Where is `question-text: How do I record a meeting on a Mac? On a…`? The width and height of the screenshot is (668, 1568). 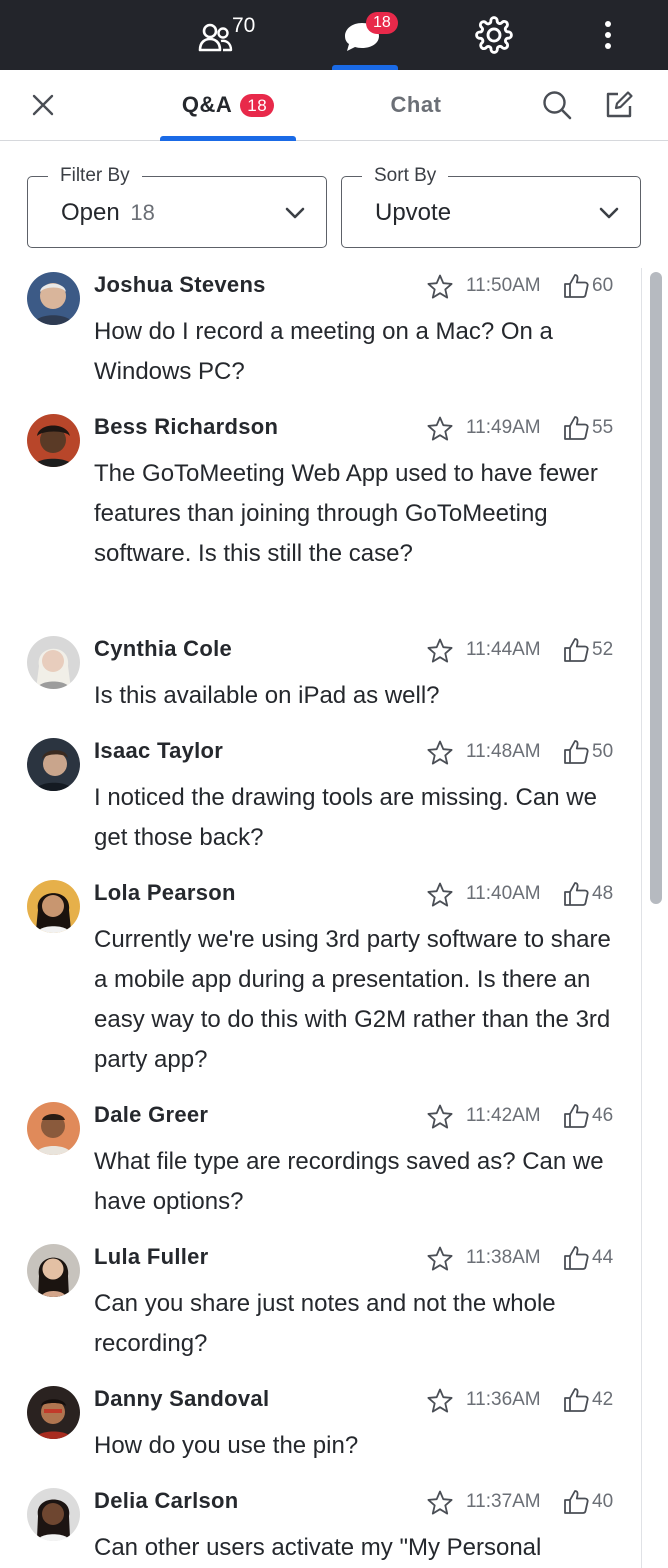 question-text: How do I record a meeting on a Mac? On a… is located at coordinates (323, 351).